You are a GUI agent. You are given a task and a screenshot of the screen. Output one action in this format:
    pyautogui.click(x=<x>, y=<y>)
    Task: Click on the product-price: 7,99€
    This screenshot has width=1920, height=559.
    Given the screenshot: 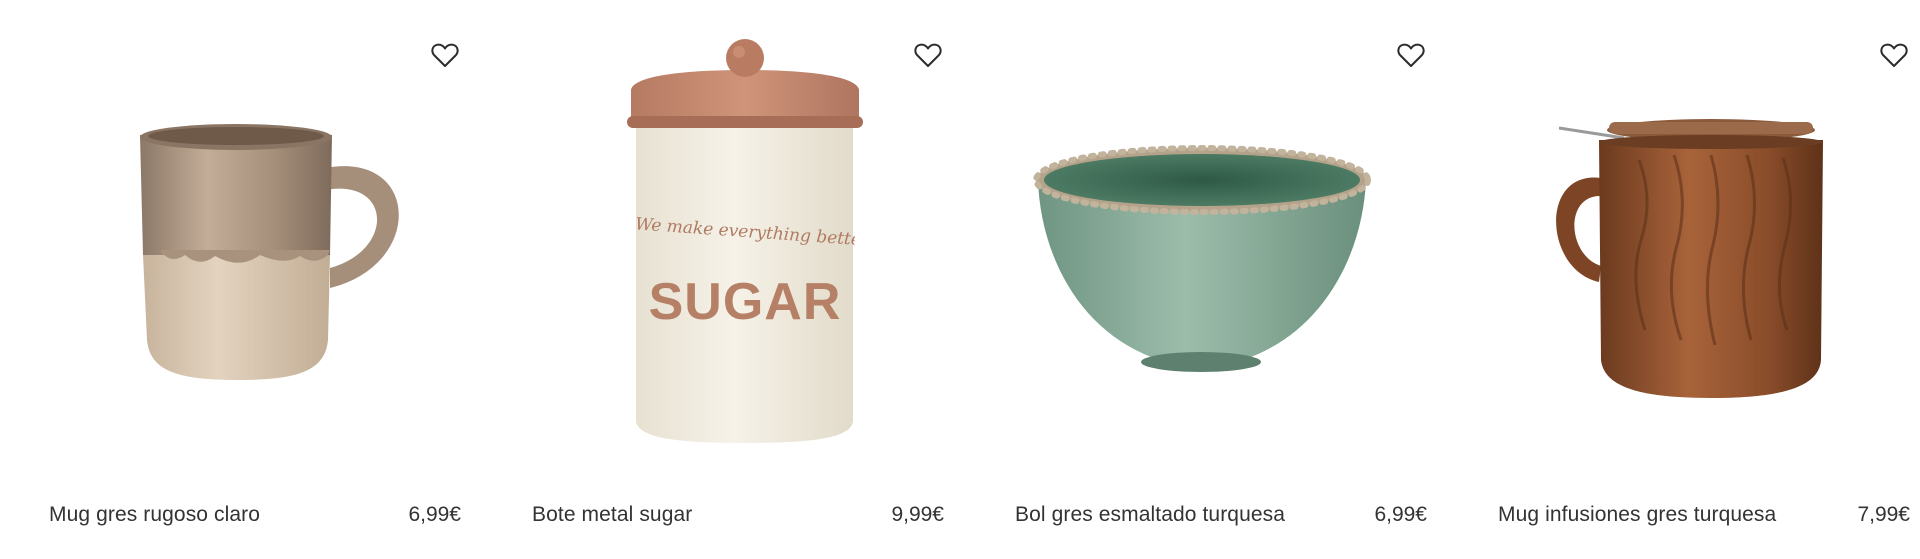 What is the action you would take?
    pyautogui.click(x=1883, y=514)
    